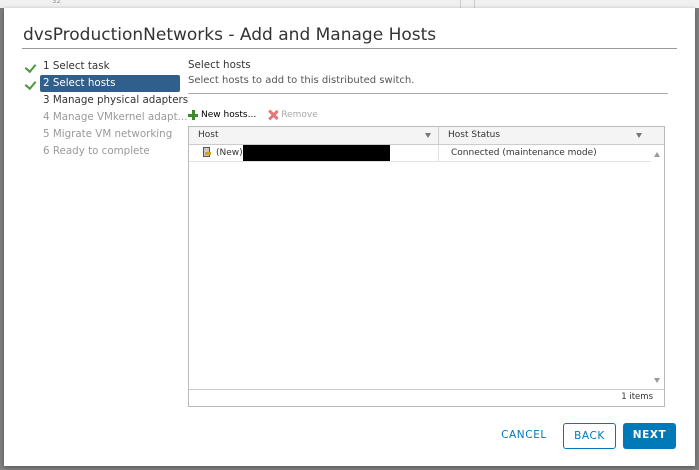 The width and height of the screenshot is (699, 470). Describe the element at coordinates (76, 66) in the screenshot. I see `step-label: 1 Select task` at that location.